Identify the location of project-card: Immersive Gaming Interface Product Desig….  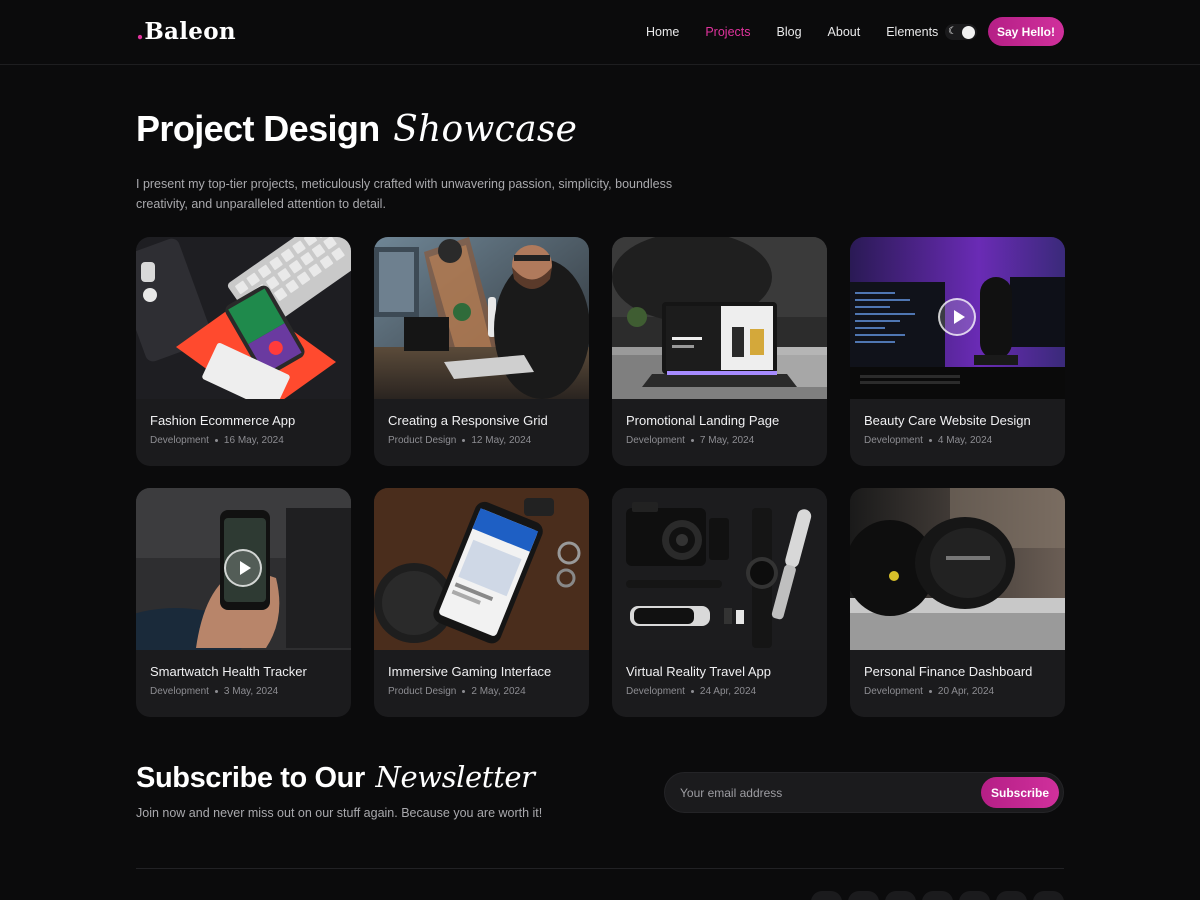
(481, 602).